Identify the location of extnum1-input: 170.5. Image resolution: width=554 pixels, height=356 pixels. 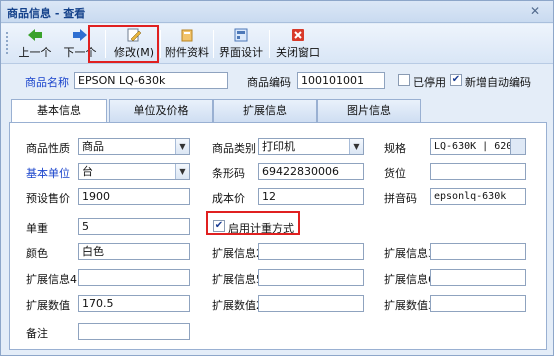
(134, 303).